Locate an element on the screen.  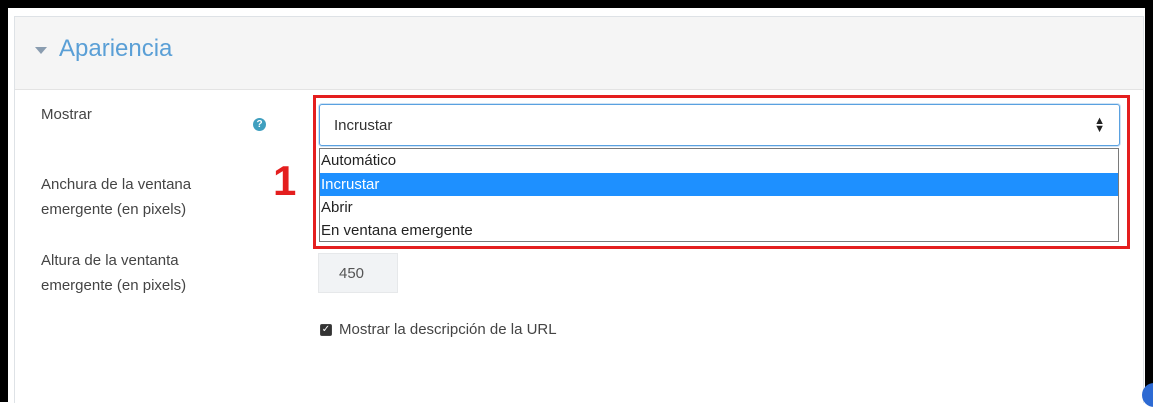
option-abrir: Abrir is located at coordinates (719, 207).